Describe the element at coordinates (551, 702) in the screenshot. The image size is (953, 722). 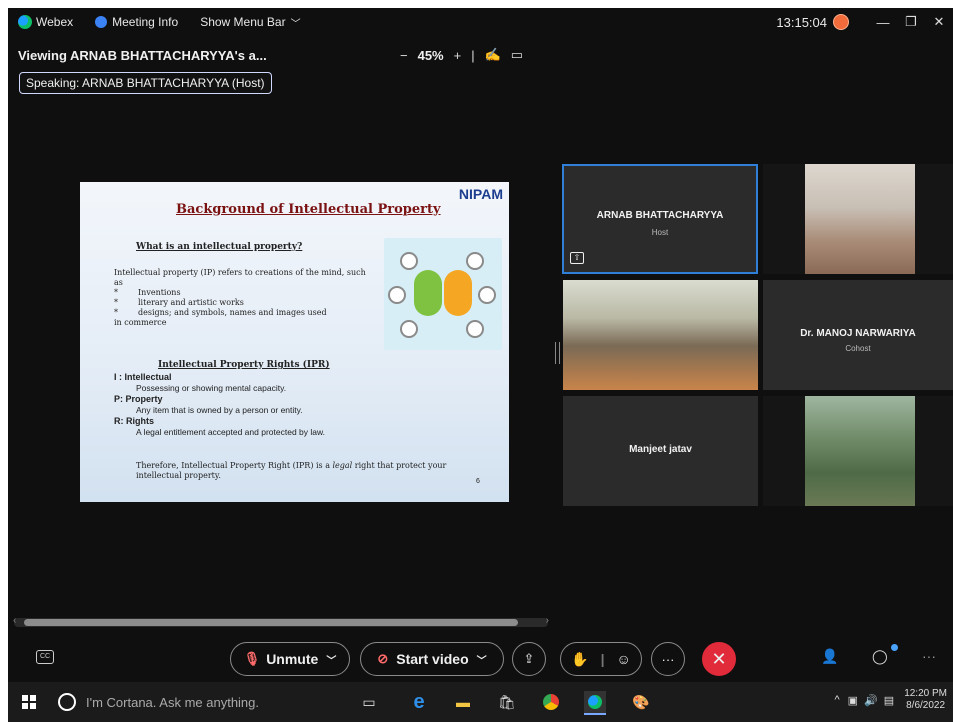
I see `chrome-icon` at that location.